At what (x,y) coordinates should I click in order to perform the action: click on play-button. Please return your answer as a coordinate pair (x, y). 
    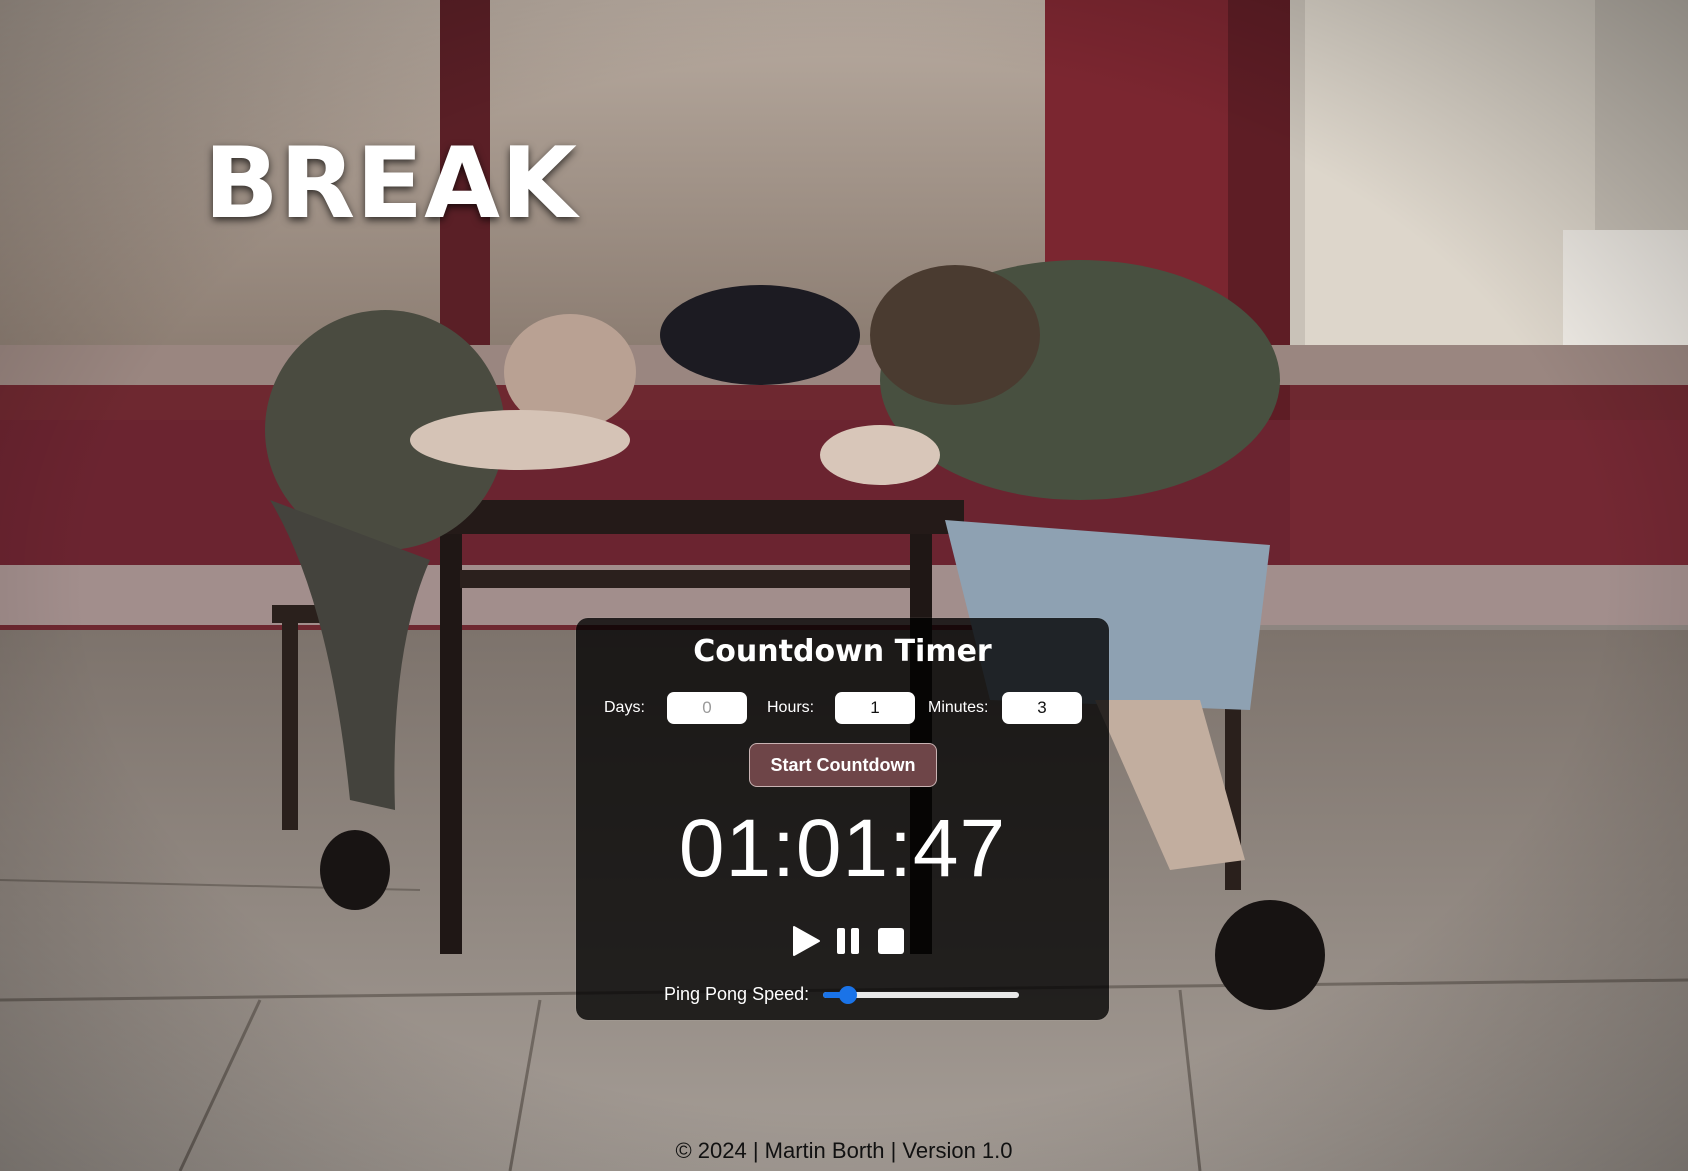
    Looking at the image, I should click on (805, 941).